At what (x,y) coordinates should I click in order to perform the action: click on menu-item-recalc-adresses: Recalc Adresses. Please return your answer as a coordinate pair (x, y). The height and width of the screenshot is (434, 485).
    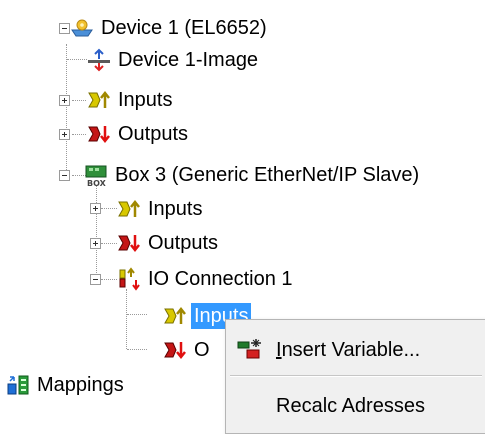
    Looking at the image, I should click on (356, 406).